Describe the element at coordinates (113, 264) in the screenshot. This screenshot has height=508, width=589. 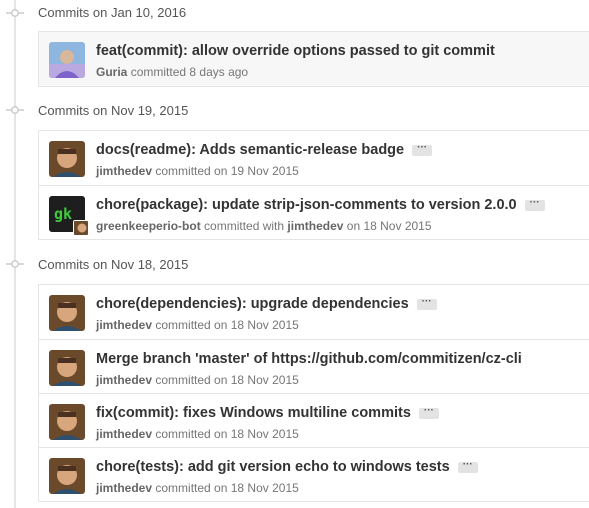
I see `group-title: Commits on Nov 18, 2015` at that location.